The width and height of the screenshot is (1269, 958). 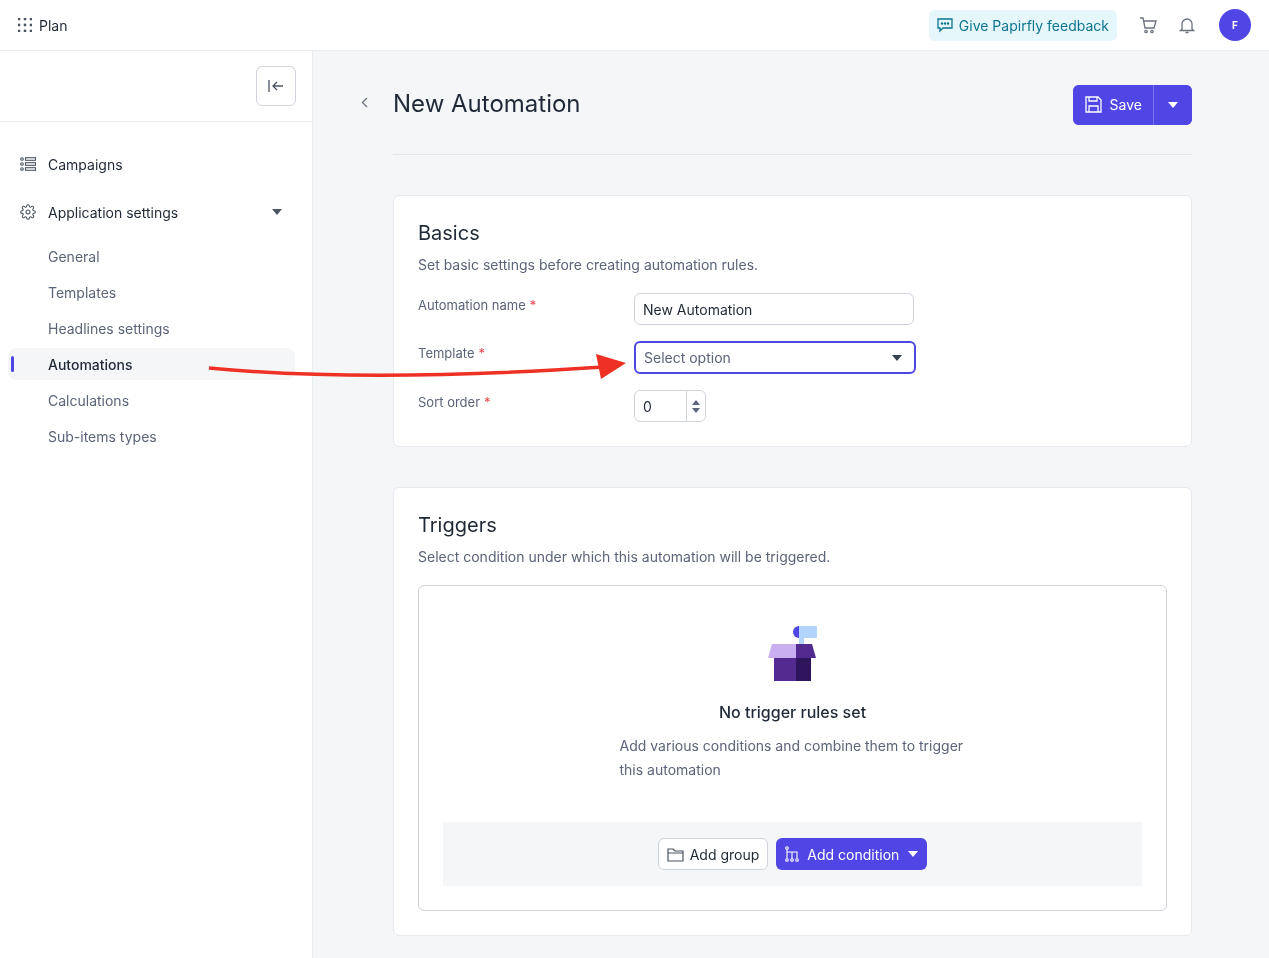 What do you see at coordinates (151, 292) in the screenshot?
I see `sidebar-subitem: Templates` at bounding box center [151, 292].